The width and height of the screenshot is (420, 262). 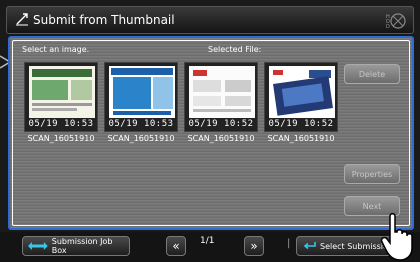 I want to click on double-chevron-right-icon: », so click(x=254, y=246).